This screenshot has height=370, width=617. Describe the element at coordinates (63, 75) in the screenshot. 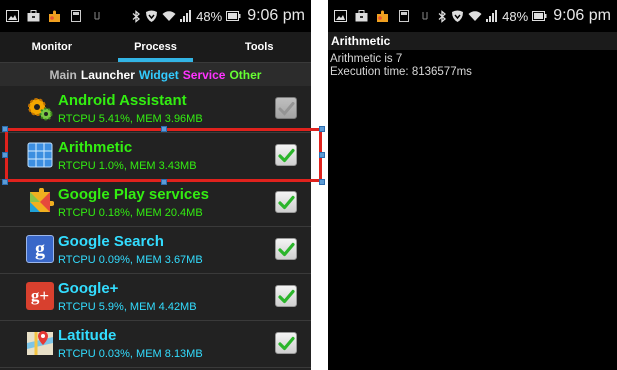

I see `filter-main: Main` at that location.